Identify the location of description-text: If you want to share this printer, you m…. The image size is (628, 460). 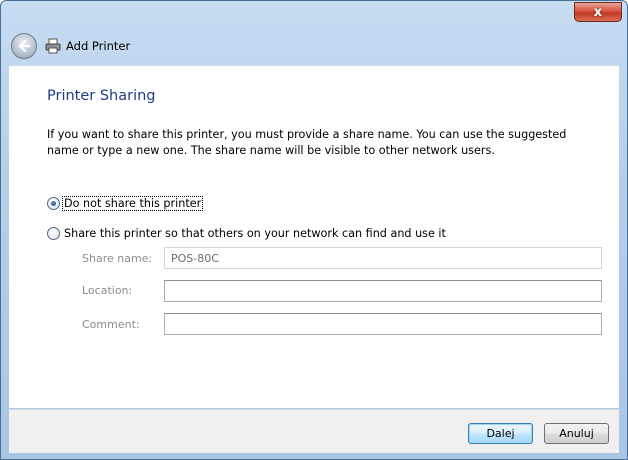
(307, 142).